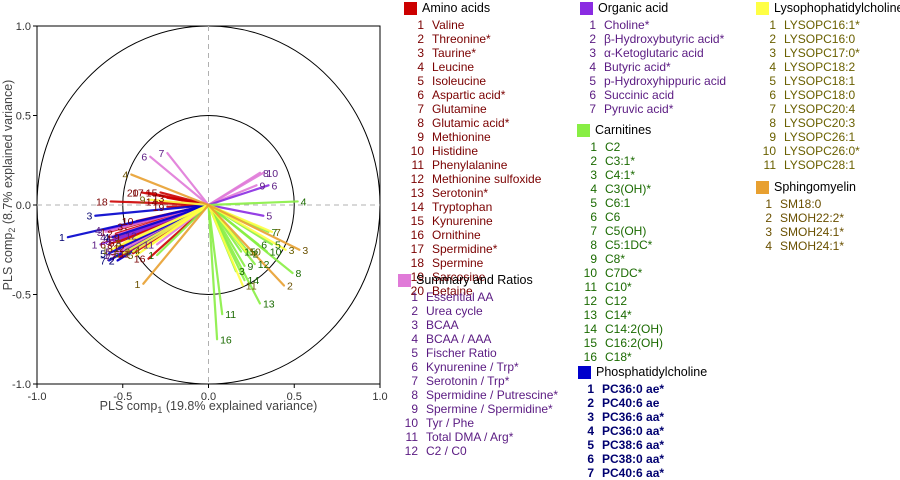 The width and height of the screenshot is (900, 480). Describe the element at coordinates (472, 235) in the screenshot. I see `amino-acidslegend-item: 16 Ornithine` at that location.